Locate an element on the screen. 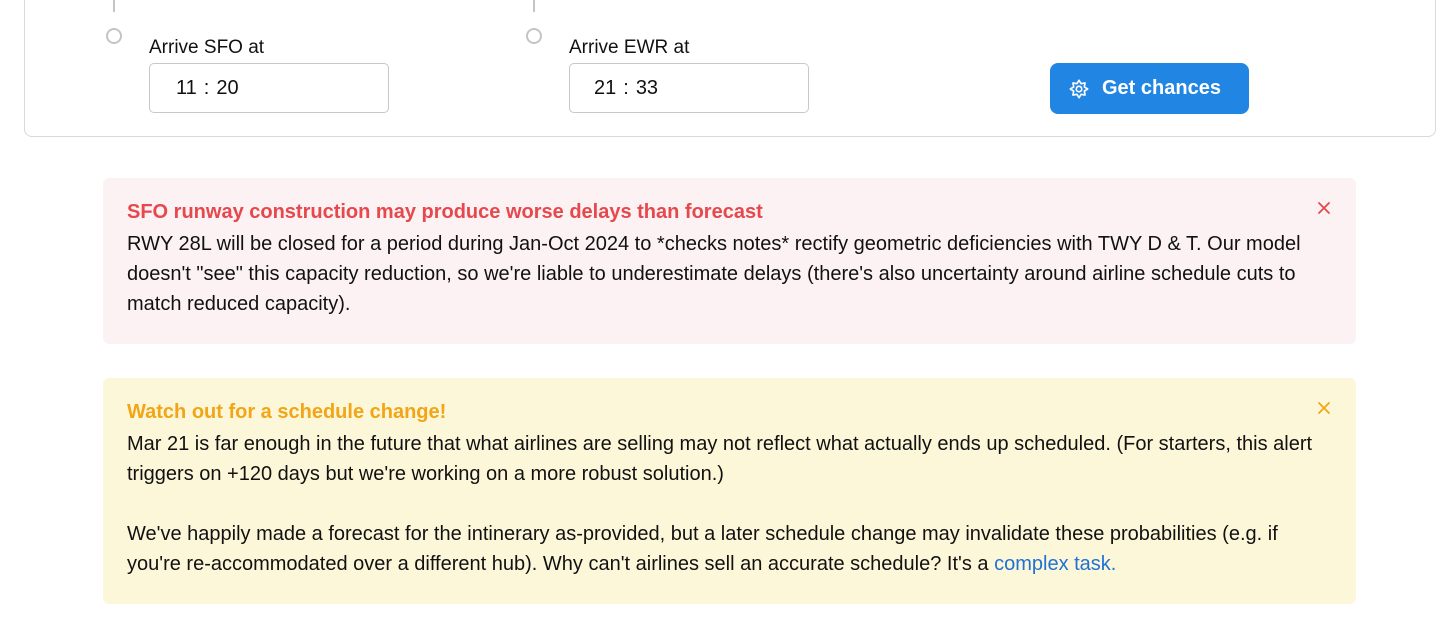  alert-title: Watch out for a schedule change! is located at coordinates (287, 412).